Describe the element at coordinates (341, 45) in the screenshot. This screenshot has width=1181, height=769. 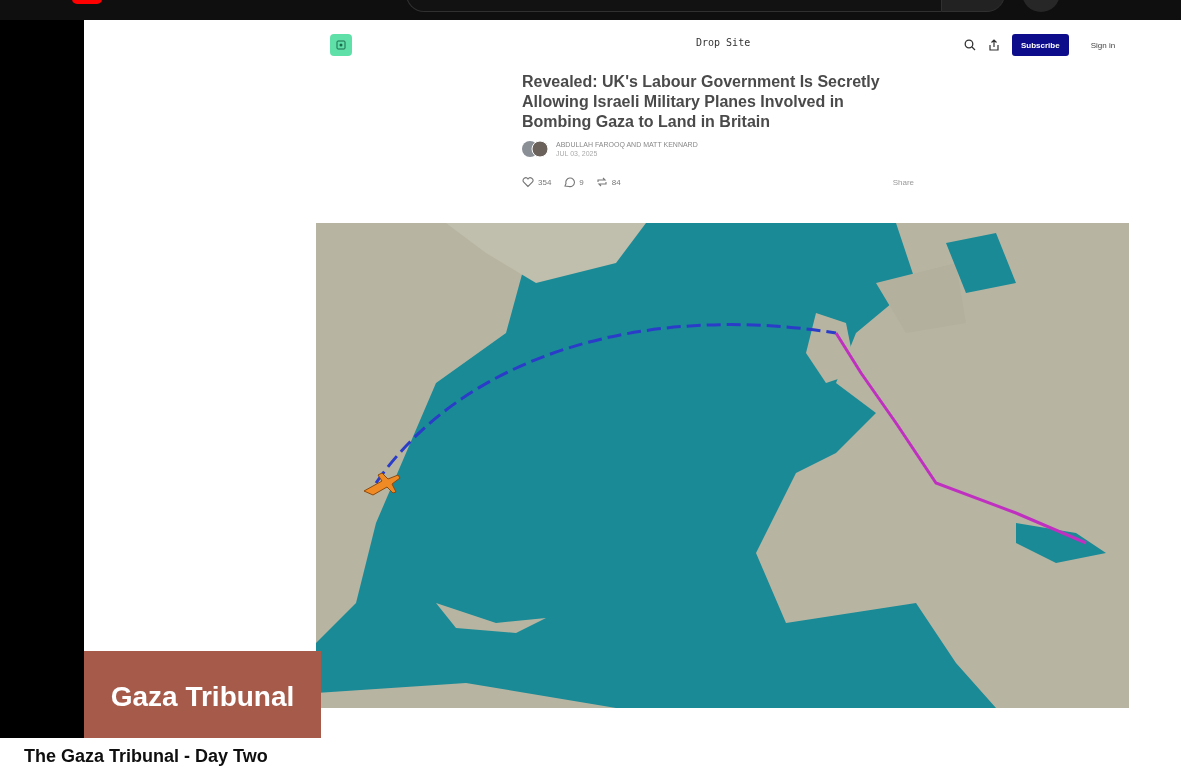
I see `site-logo-icon` at that location.